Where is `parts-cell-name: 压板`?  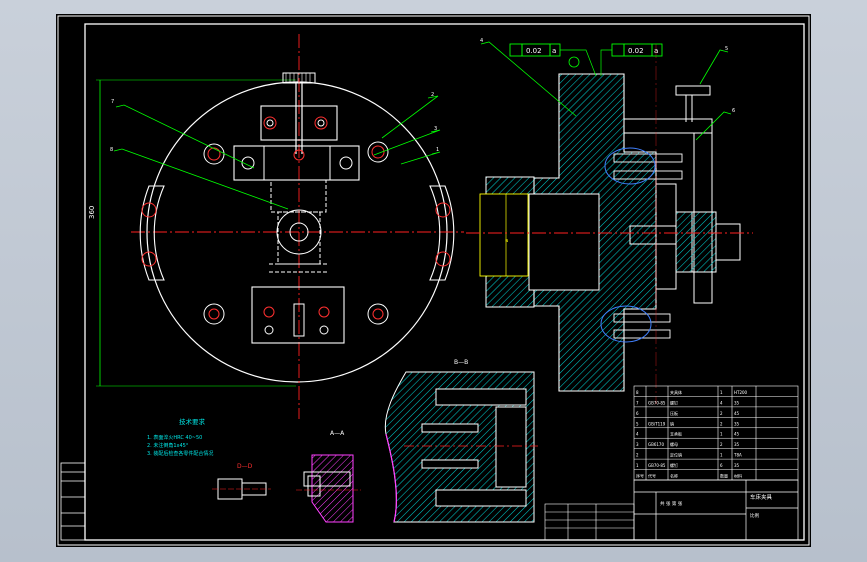 parts-cell-name: 压板 is located at coordinates (674, 413).